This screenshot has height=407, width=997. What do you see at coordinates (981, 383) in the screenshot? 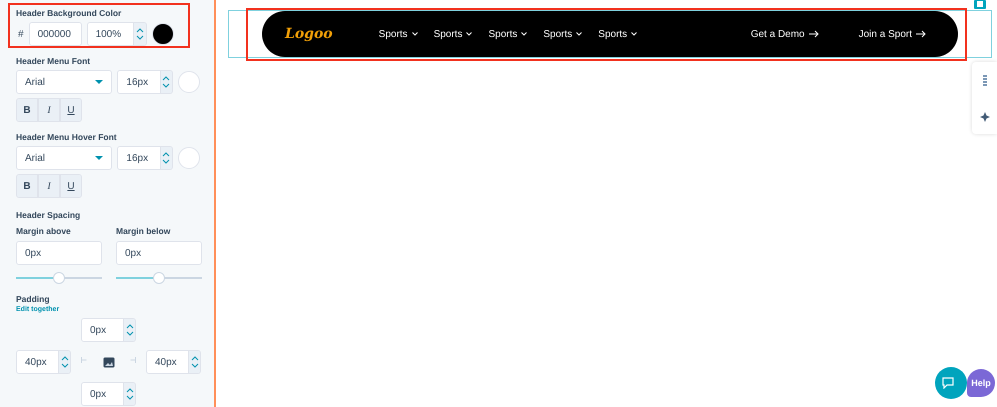
I see `help-button: Help` at bounding box center [981, 383].